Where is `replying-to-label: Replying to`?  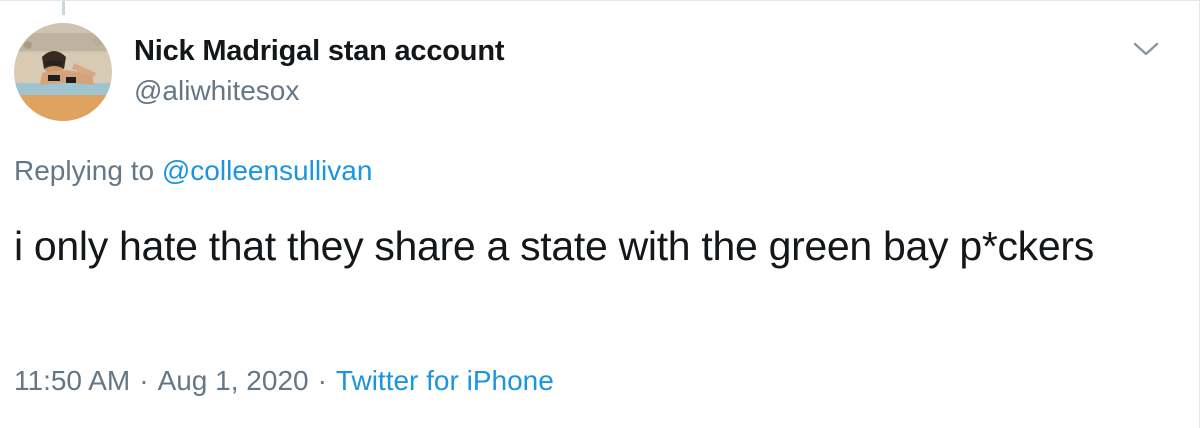
replying-to-label: Replying to is located at coordinates (88, 170).